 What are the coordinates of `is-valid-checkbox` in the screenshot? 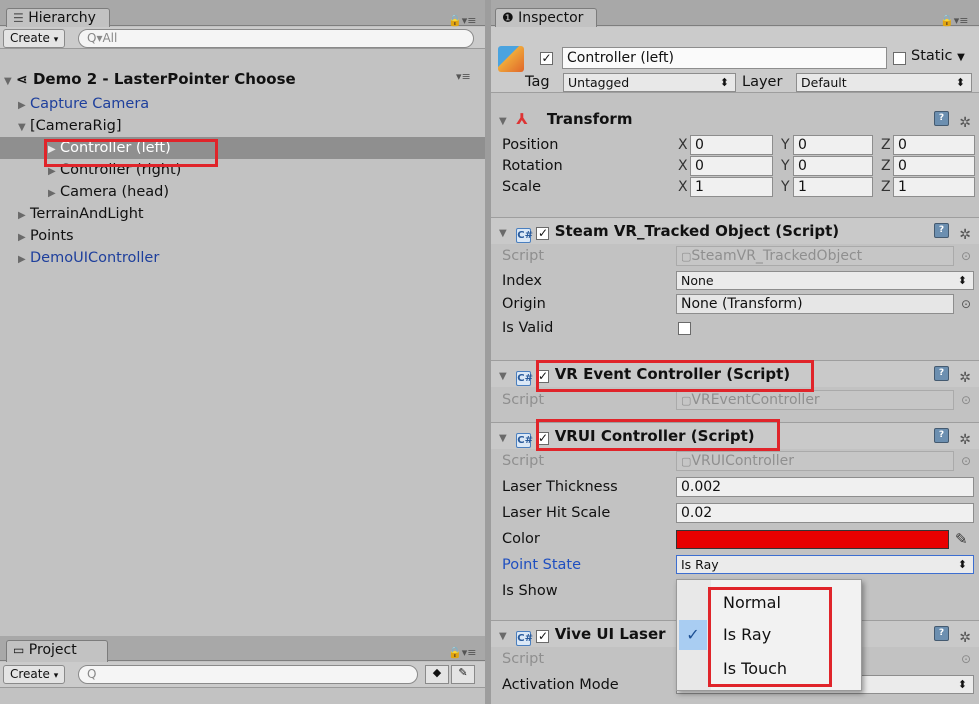 It's located at (684, 328).